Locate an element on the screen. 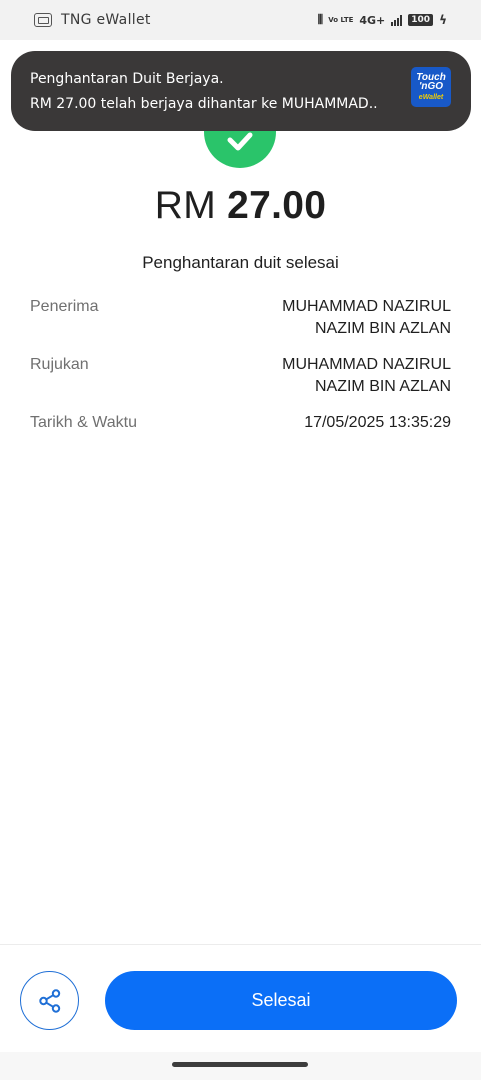  transfer-status: Penghantaran duit selesai is located at coordinates (240, 262).